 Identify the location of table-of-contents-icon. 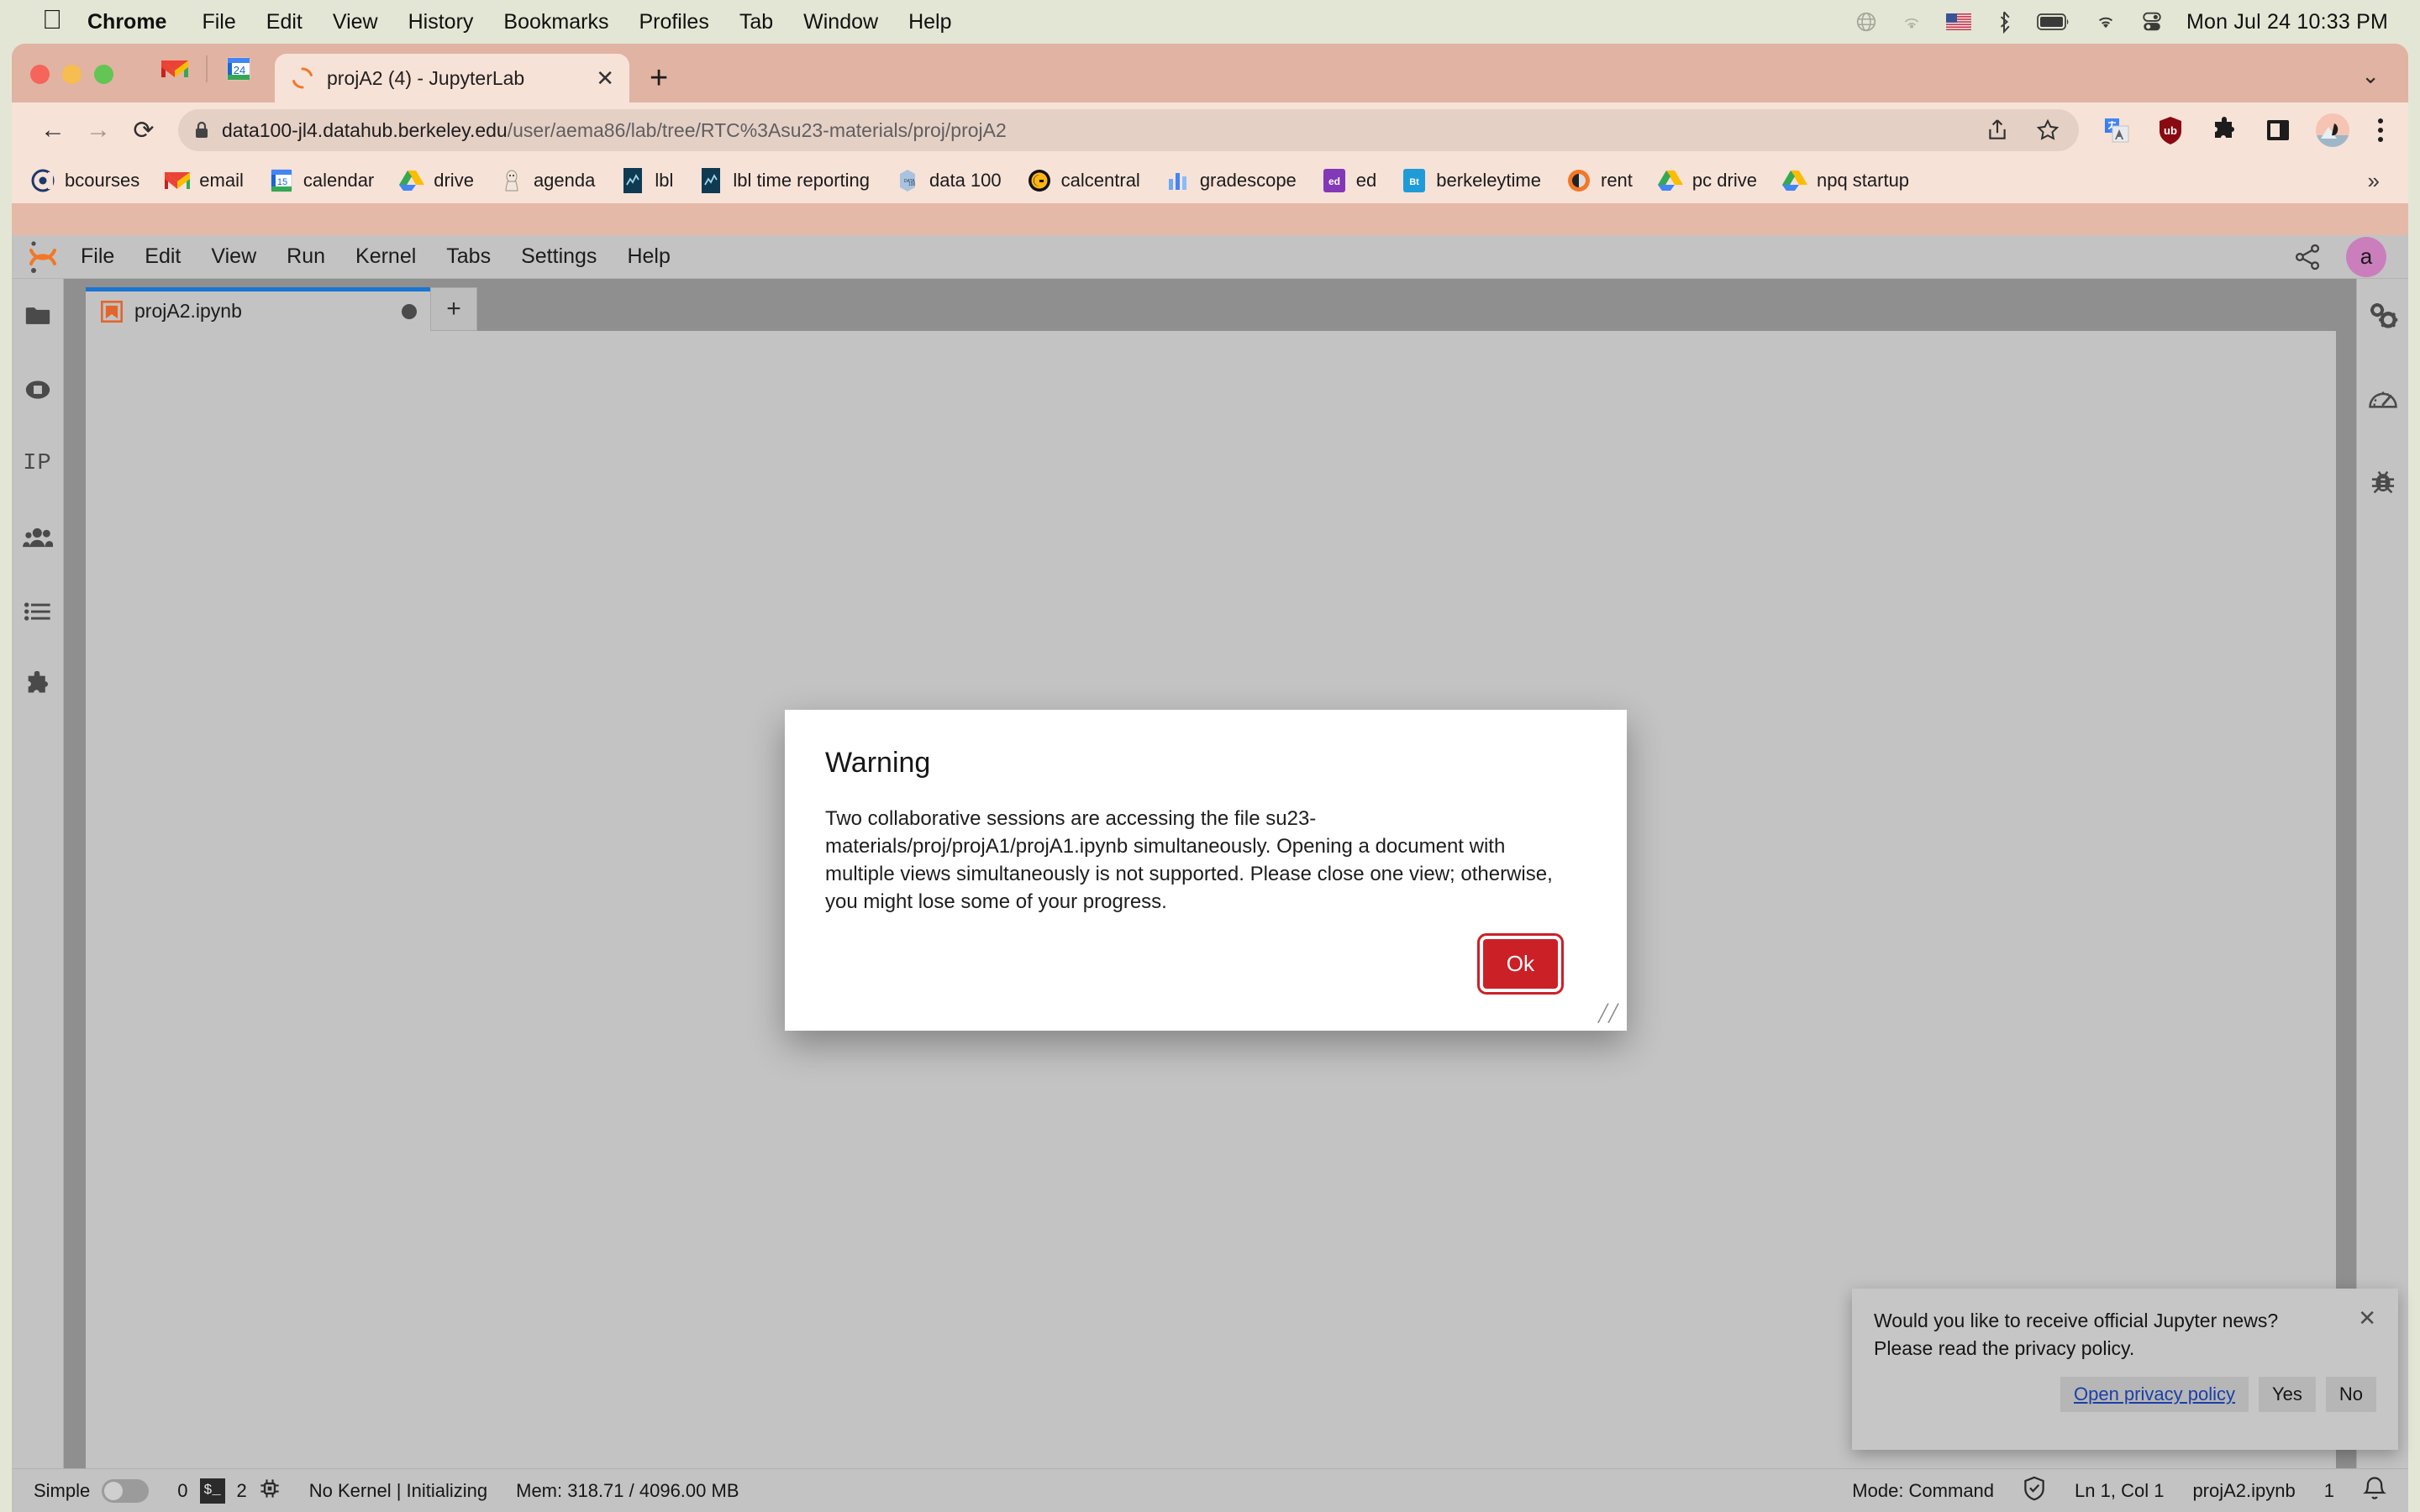
(37, 611).